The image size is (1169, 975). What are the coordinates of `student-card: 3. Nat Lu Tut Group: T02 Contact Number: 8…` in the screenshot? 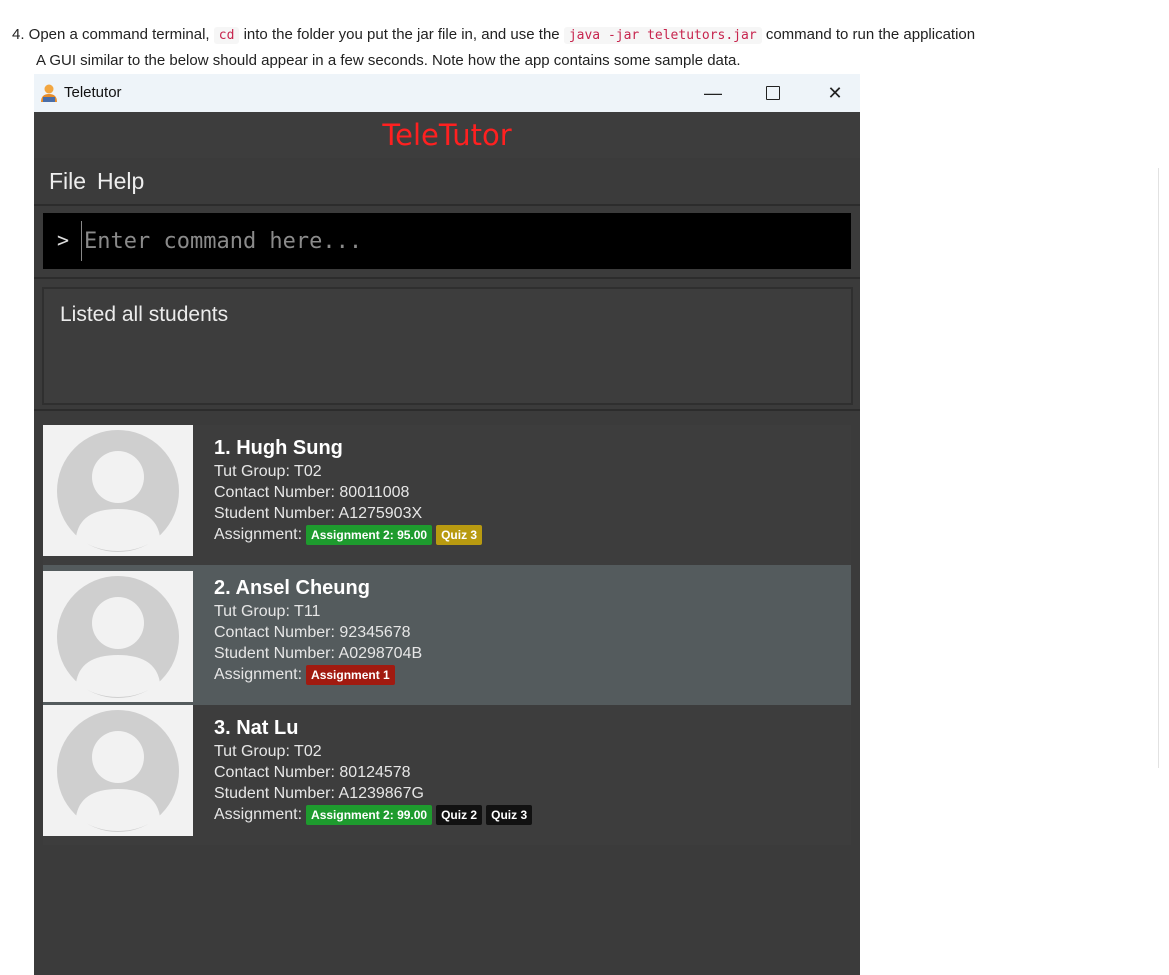 It's located at (447, 775).